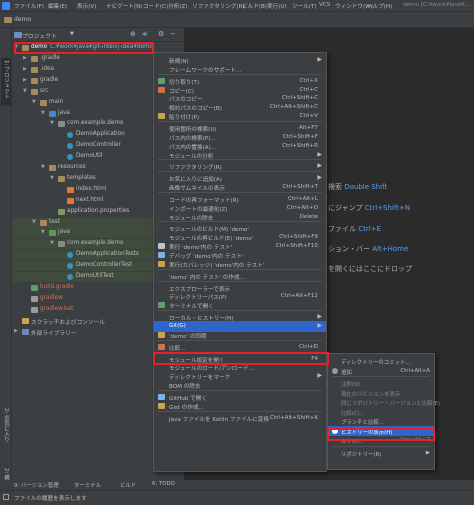 The image size is (474, 505). I want to click on collapse-all-icon: ≑, so click(145, 34).